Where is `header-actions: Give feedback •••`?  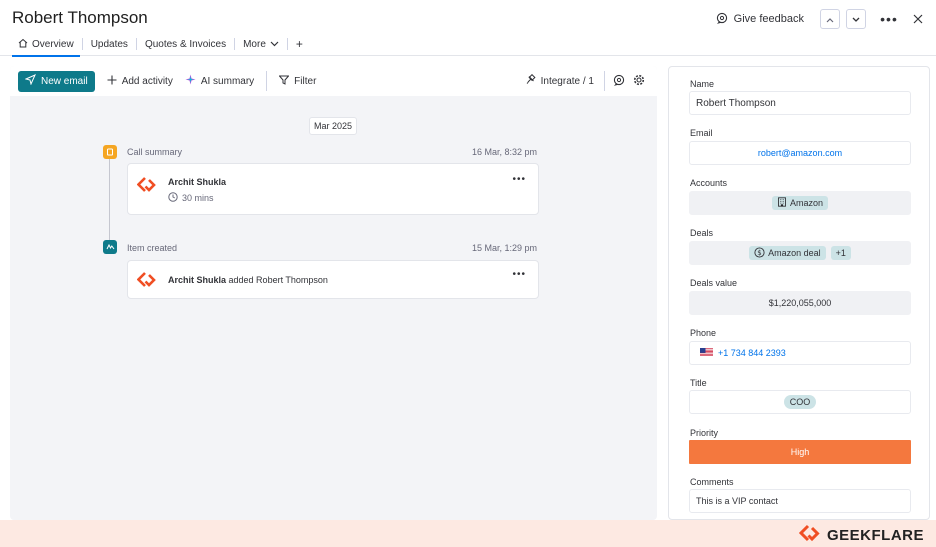 header-actions: Give feedback ••• is located at coordinates (821, 19).